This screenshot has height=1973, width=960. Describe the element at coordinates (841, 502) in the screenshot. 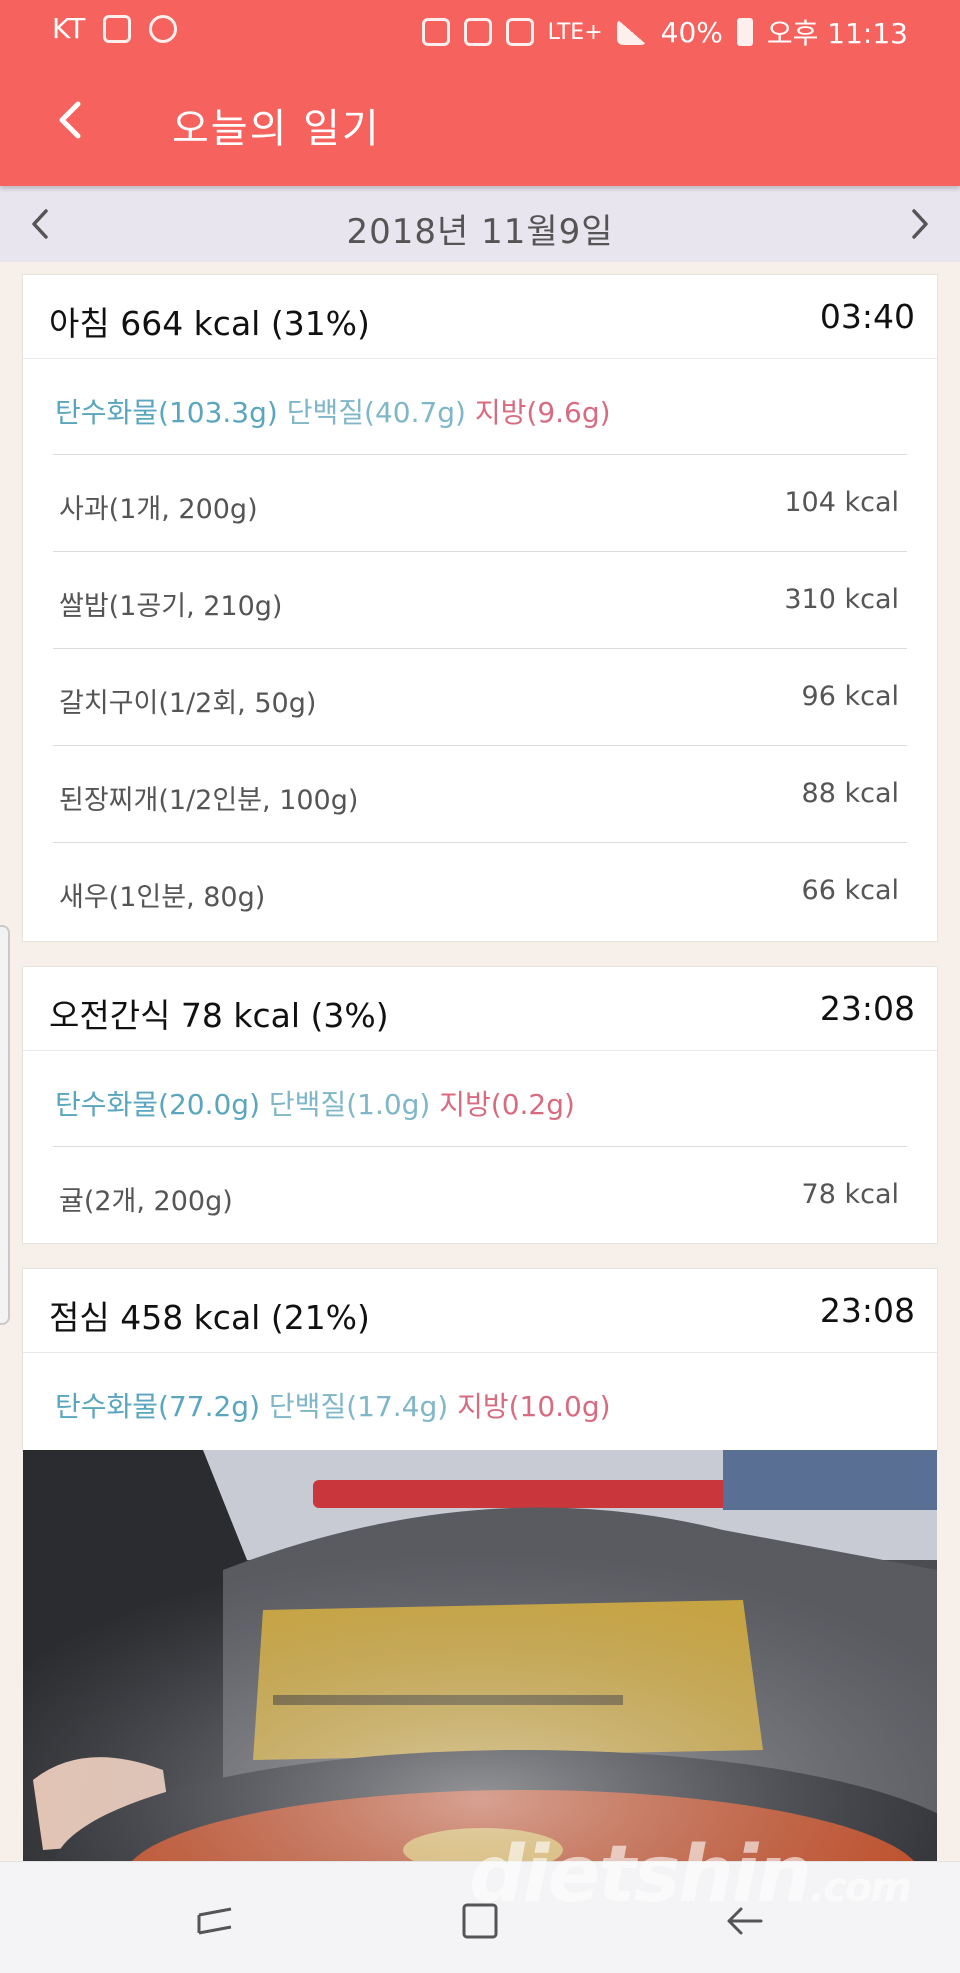

I see `food-kcal: 104 kcal` at that location.